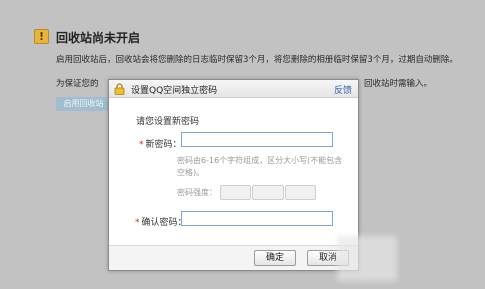 The image size is (485, 289). Describe the element at coordinates (398, 84) in the screenshot. I see `security-note-end: 回收站时需输入。` at that location.